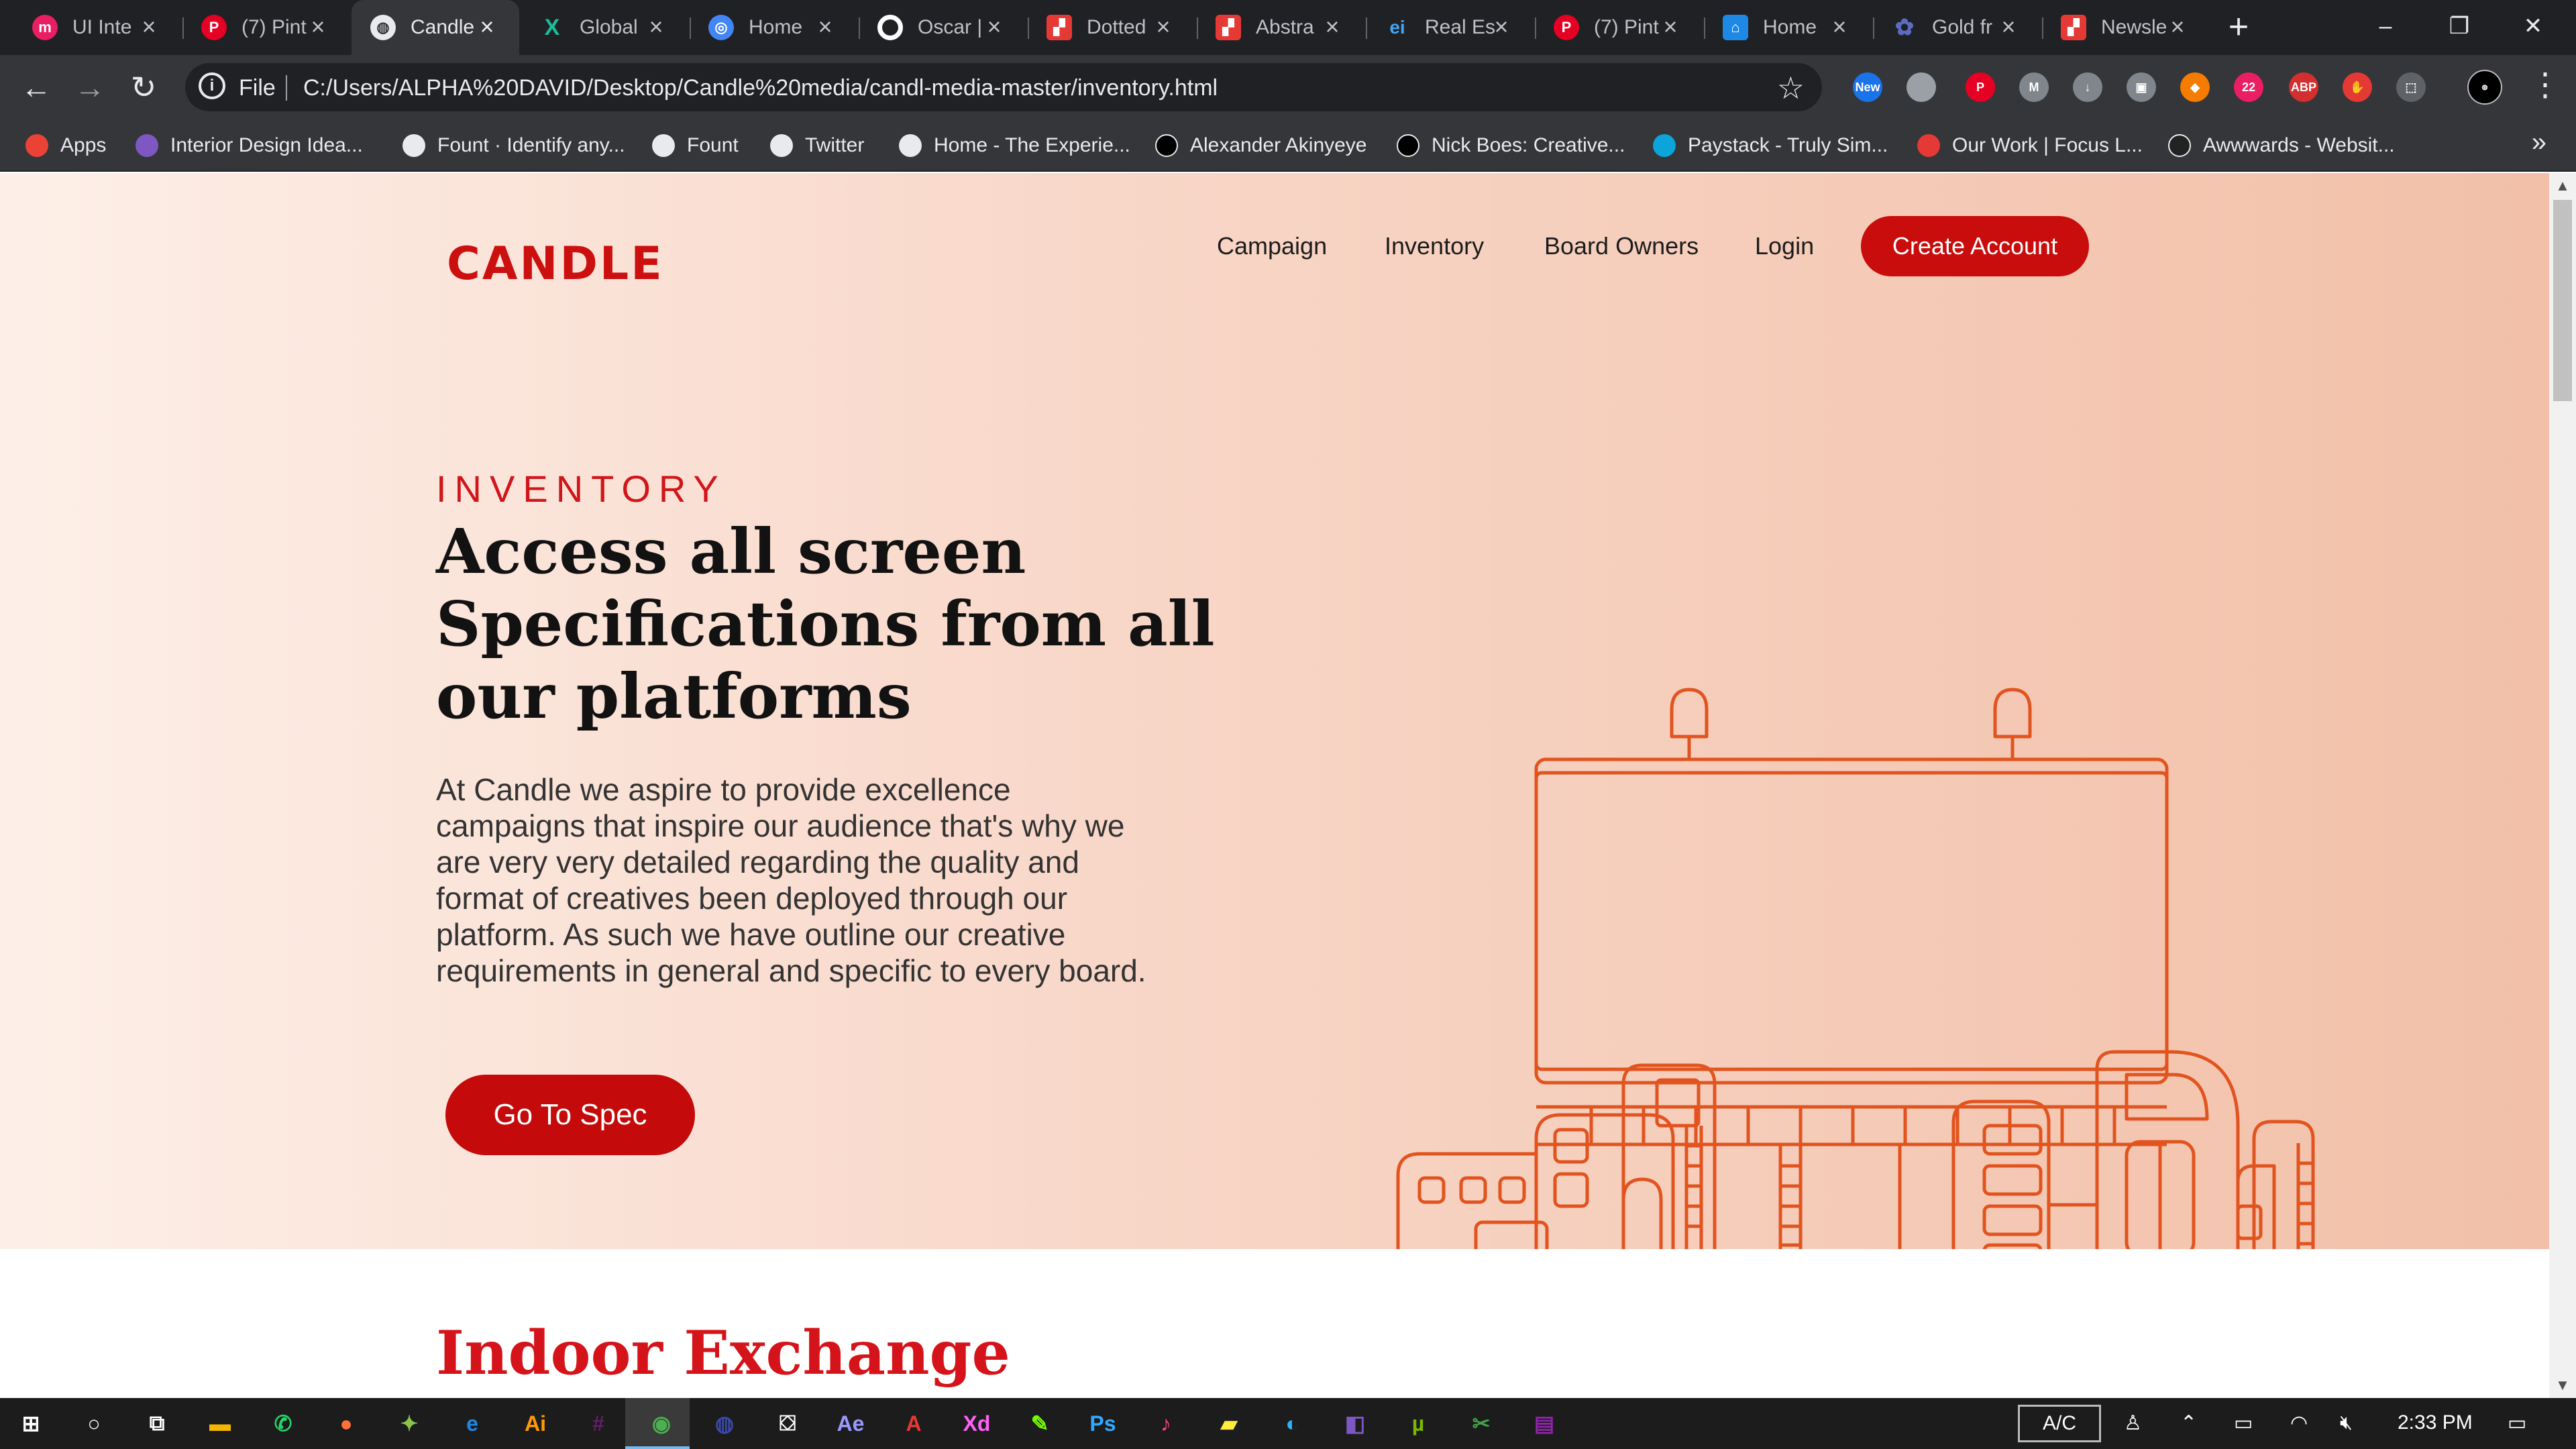 This screenshot has width=2576, height=1449. I want to click on minimize-button: –, so click(2385, 26).